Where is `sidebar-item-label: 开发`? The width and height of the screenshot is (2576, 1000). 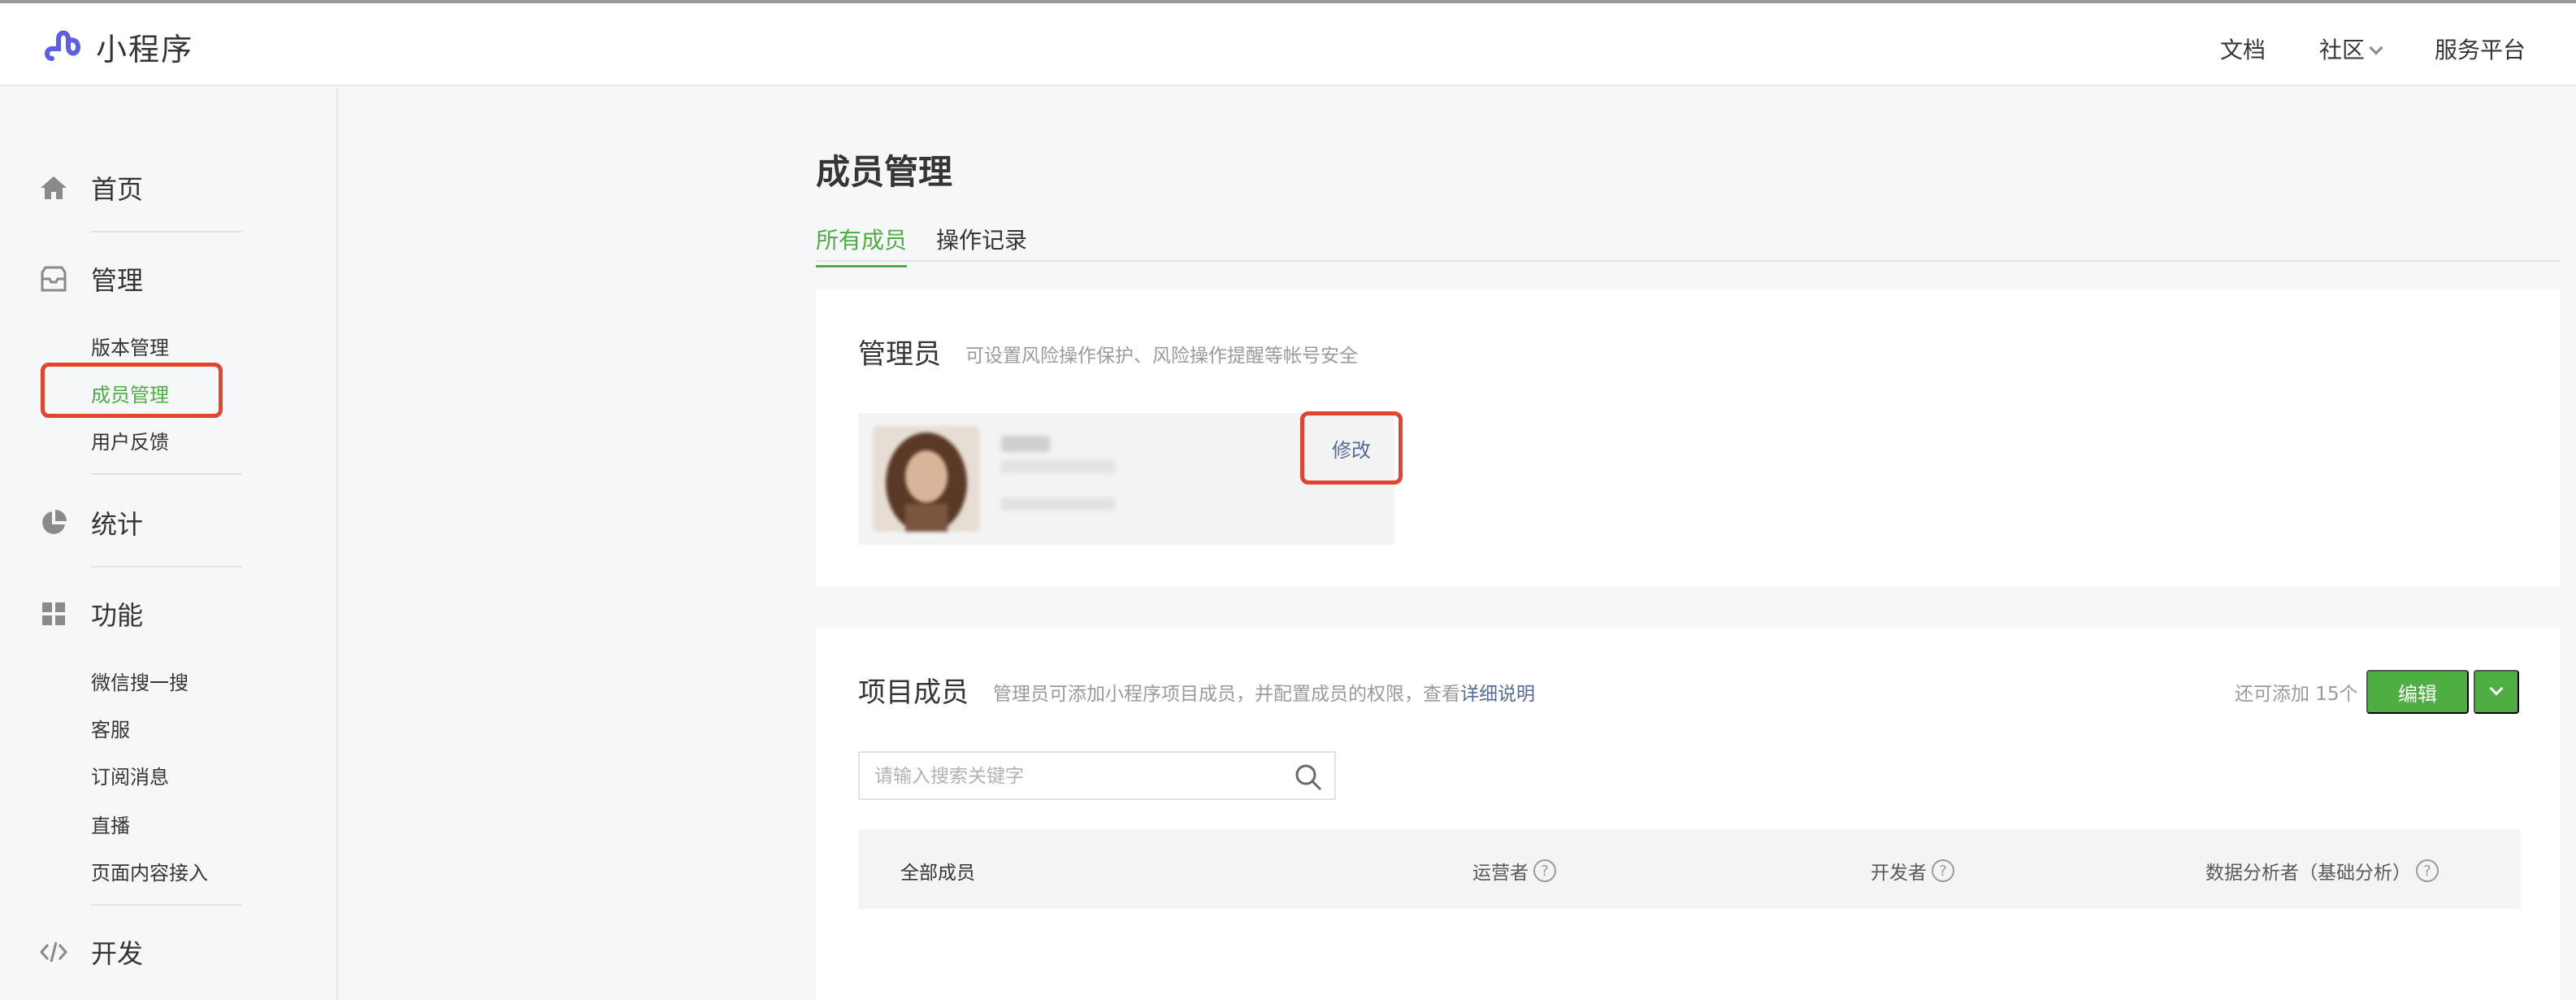 sidebar-item-label: 开发 is located at coordinates (118, 953).